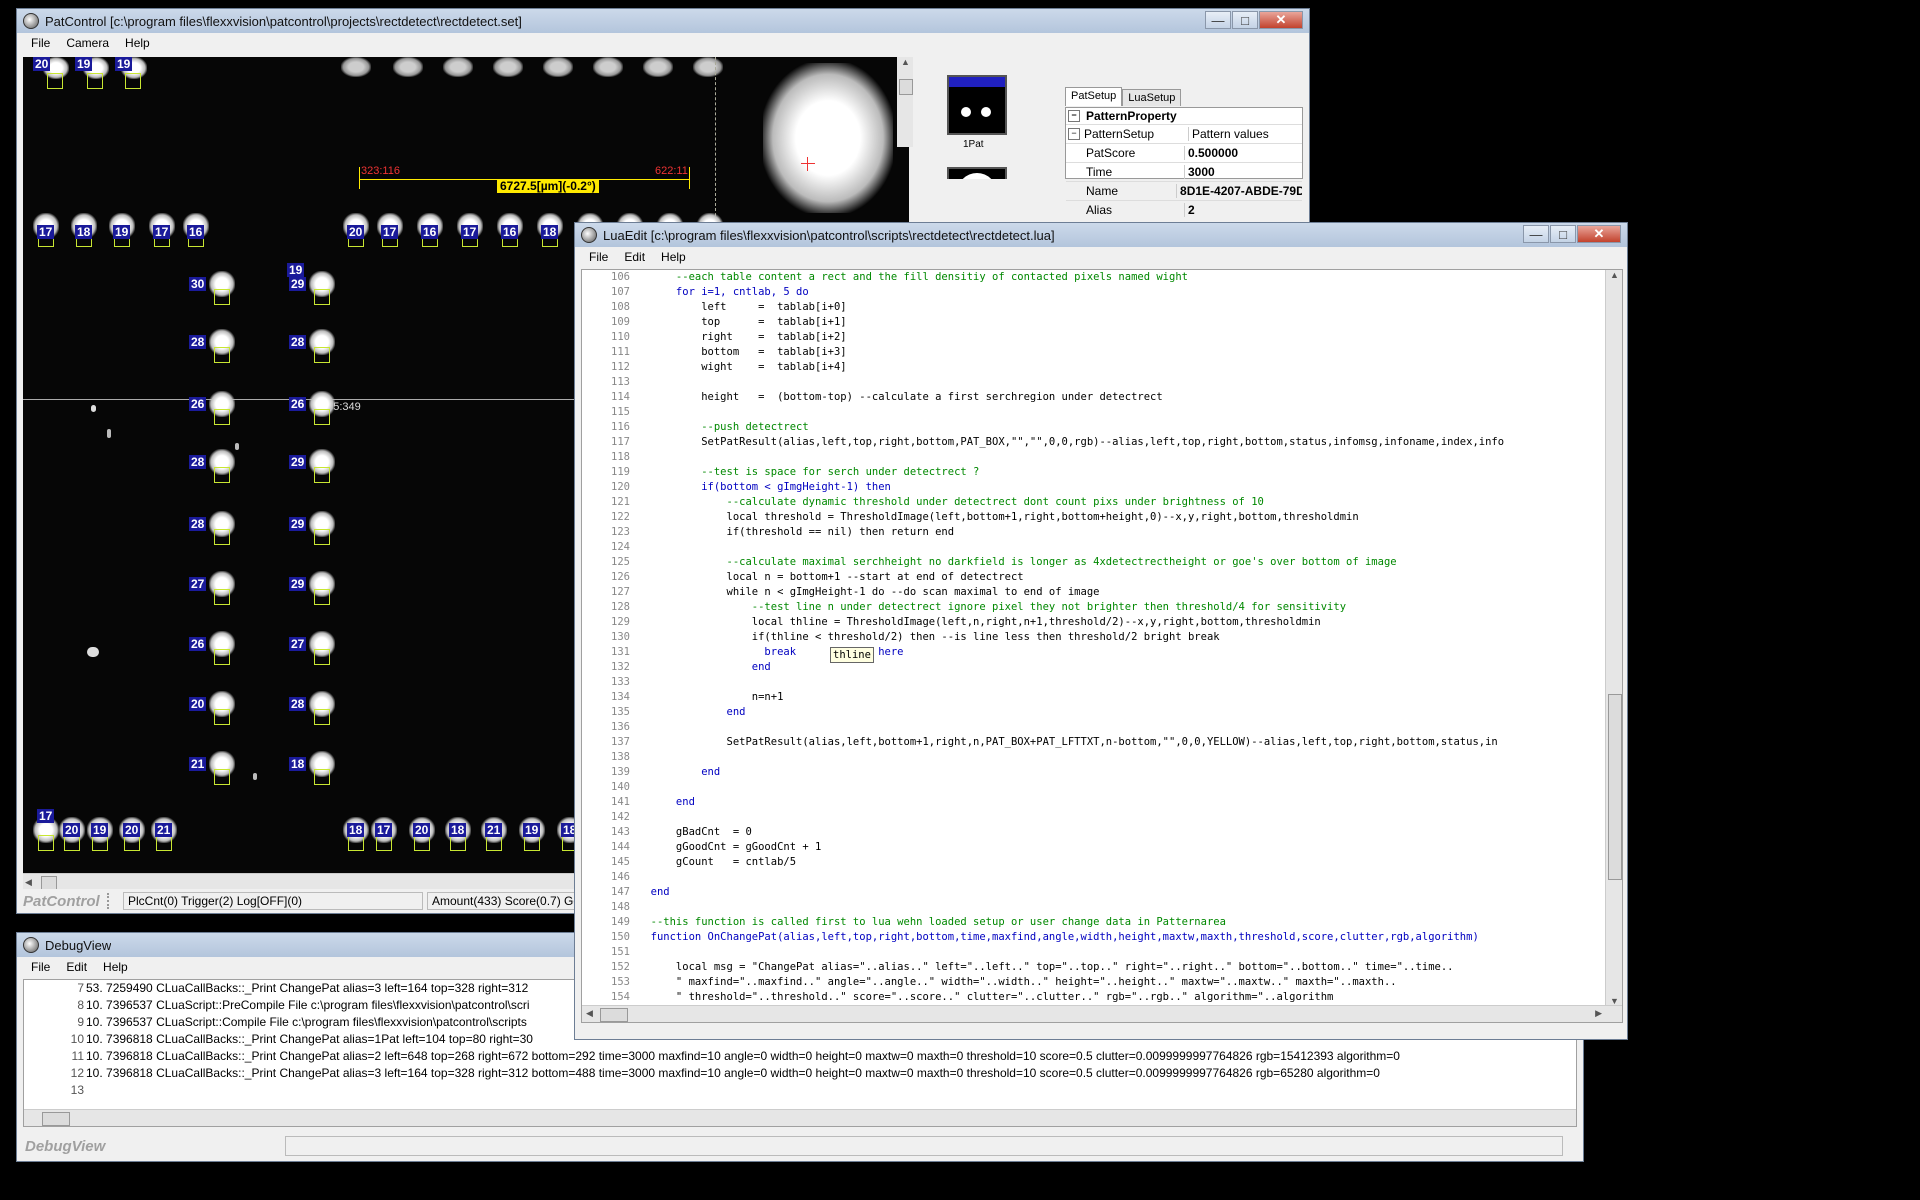  I want to click on dbg-menu-file: File, so click(40, 967).